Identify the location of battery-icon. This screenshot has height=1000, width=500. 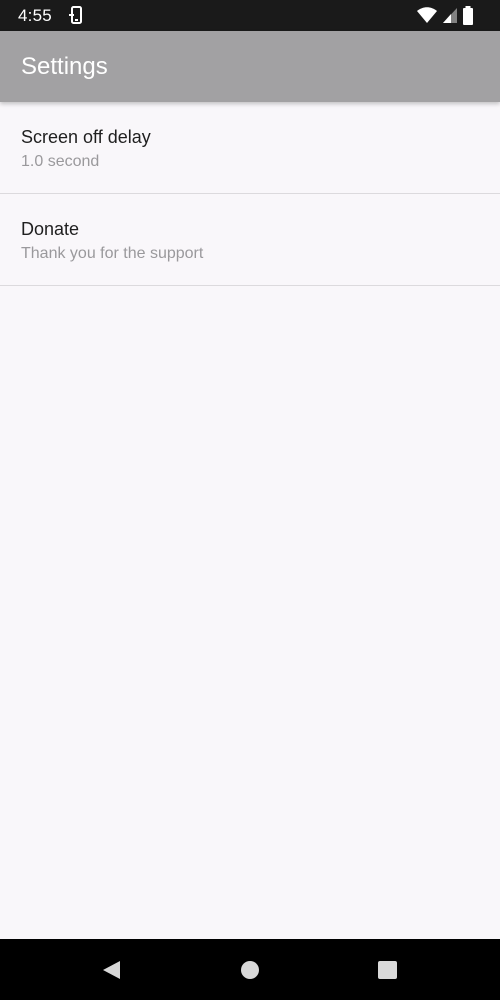
(468, 15).